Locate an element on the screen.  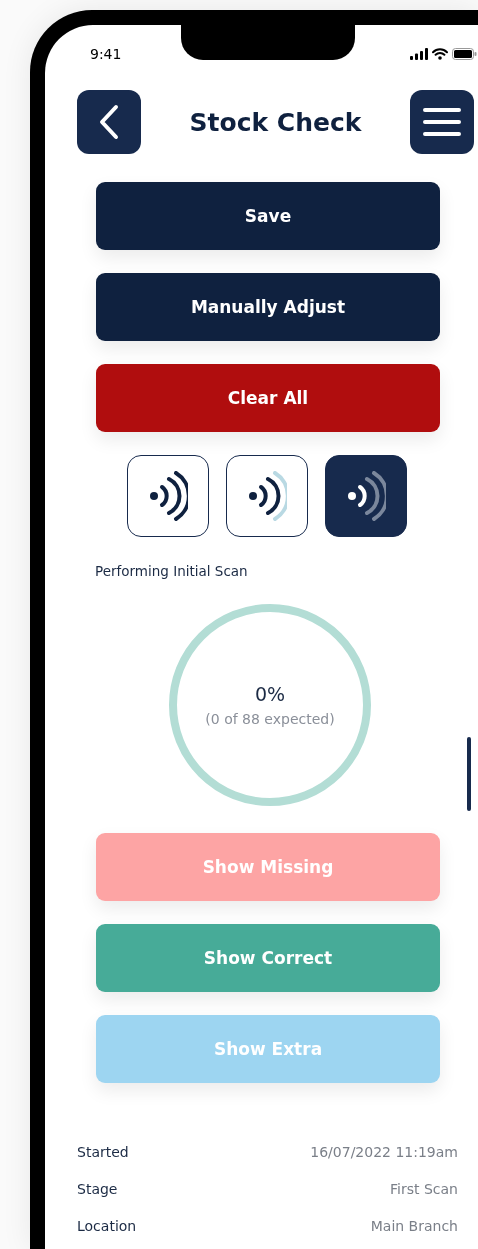
page-title: Stock Check is located at coordinates (275, 122).